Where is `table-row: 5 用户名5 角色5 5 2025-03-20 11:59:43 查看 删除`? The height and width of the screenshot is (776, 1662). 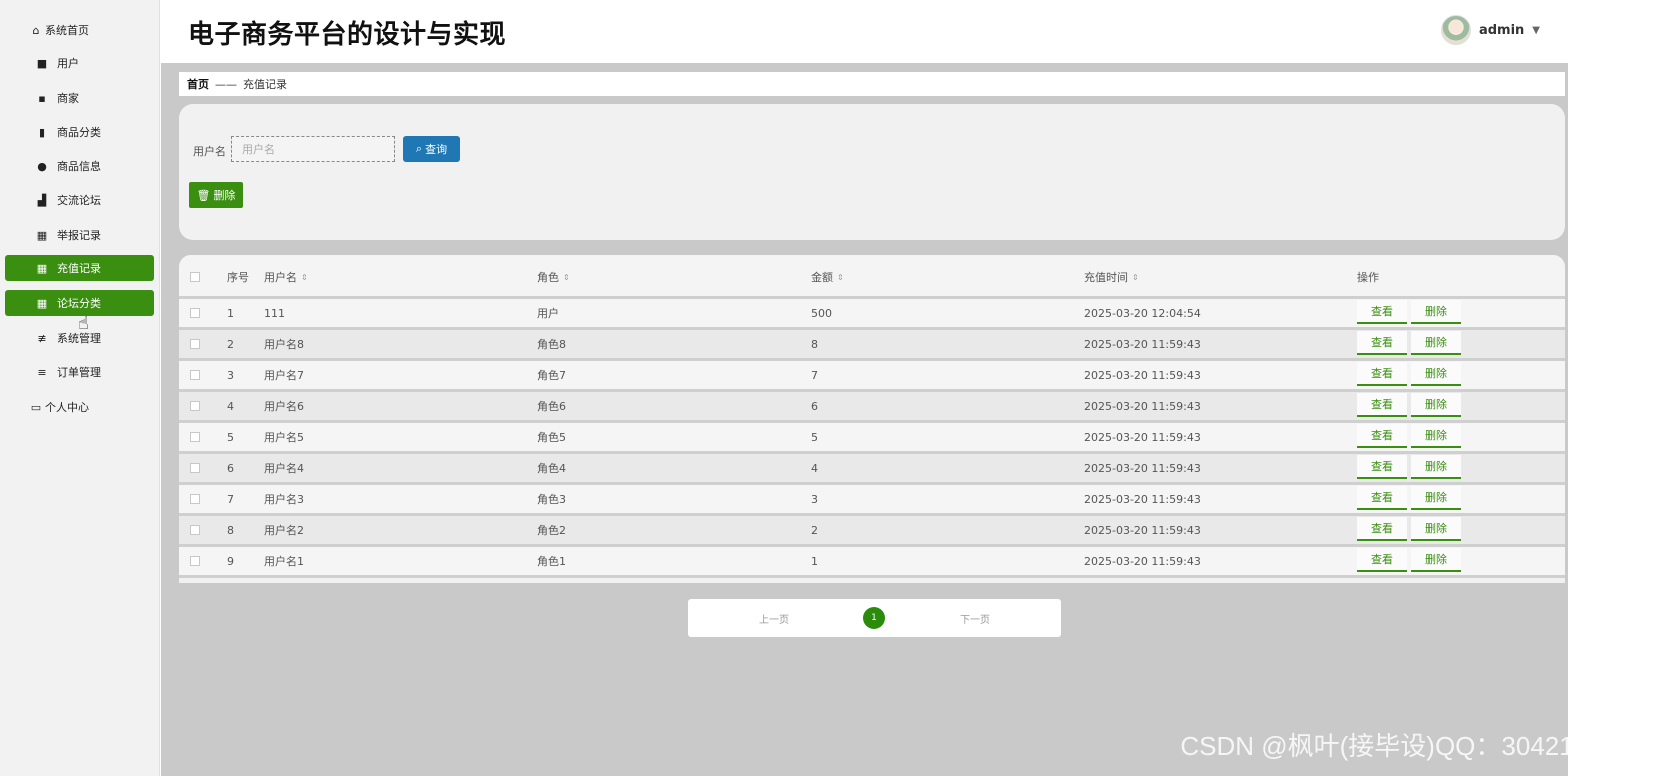 table-row: 5 用户名5 角色5 5 2025-03-20 11:59:43 查看 删除 is located at coordinates (872, 437).